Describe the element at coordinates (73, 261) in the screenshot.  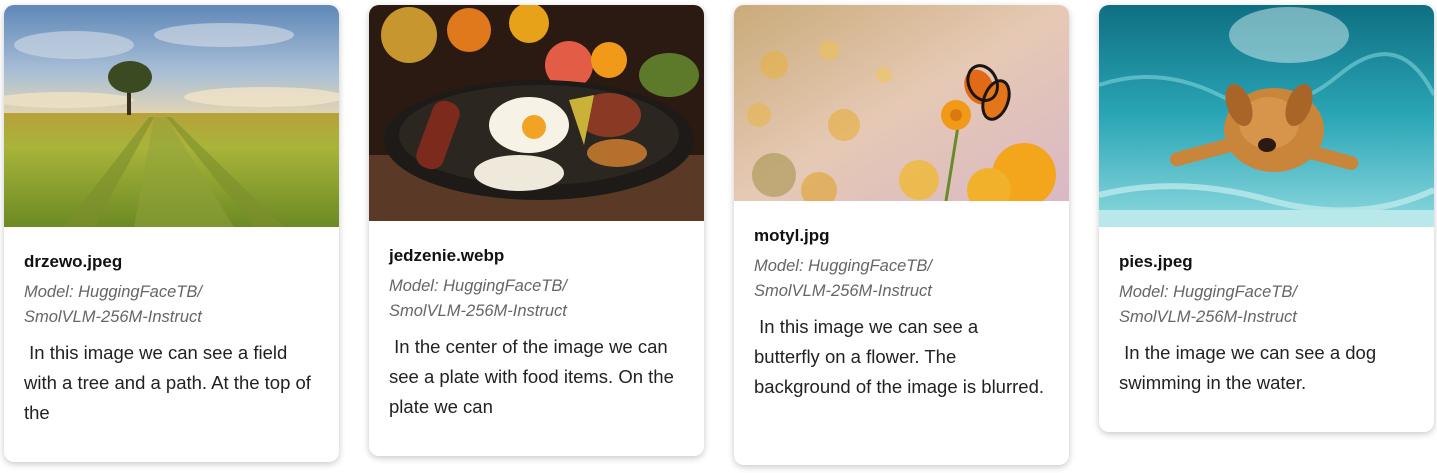
I see `file-name: drzewo.jpeg` at that location.